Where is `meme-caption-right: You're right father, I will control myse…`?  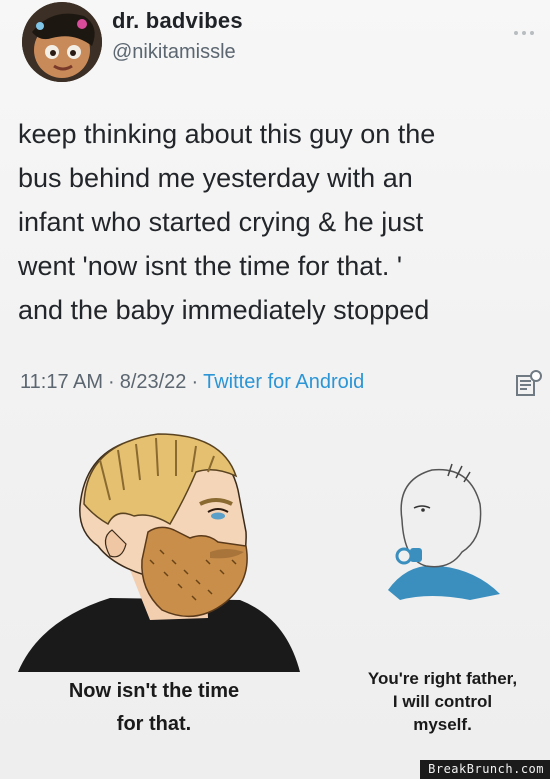 meme-caption-right: You're right father, I will control myse… is located at coordinates (442, 701).